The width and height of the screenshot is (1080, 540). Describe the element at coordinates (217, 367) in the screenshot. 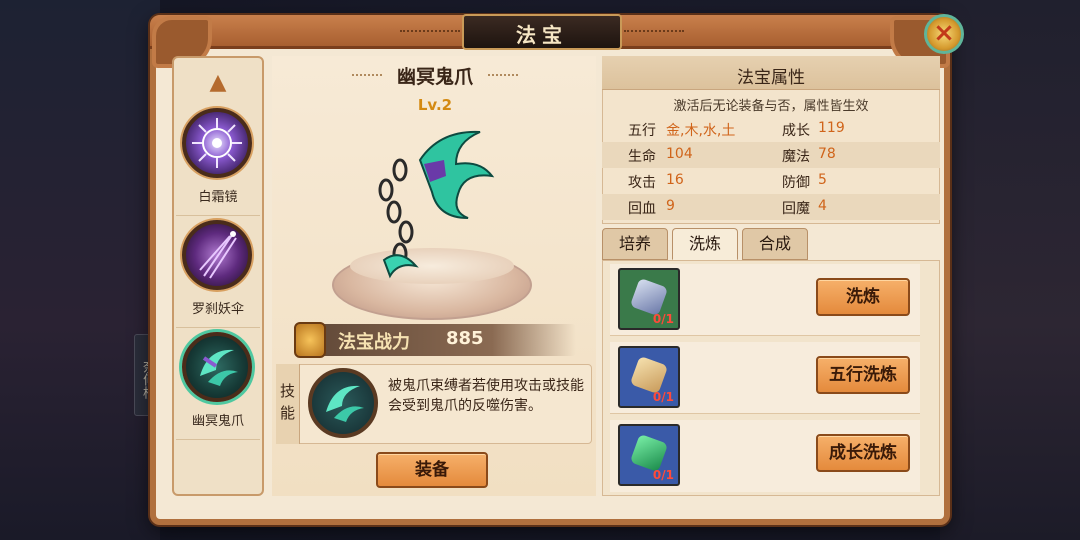

I see `ghost-claw-icon` at that location.